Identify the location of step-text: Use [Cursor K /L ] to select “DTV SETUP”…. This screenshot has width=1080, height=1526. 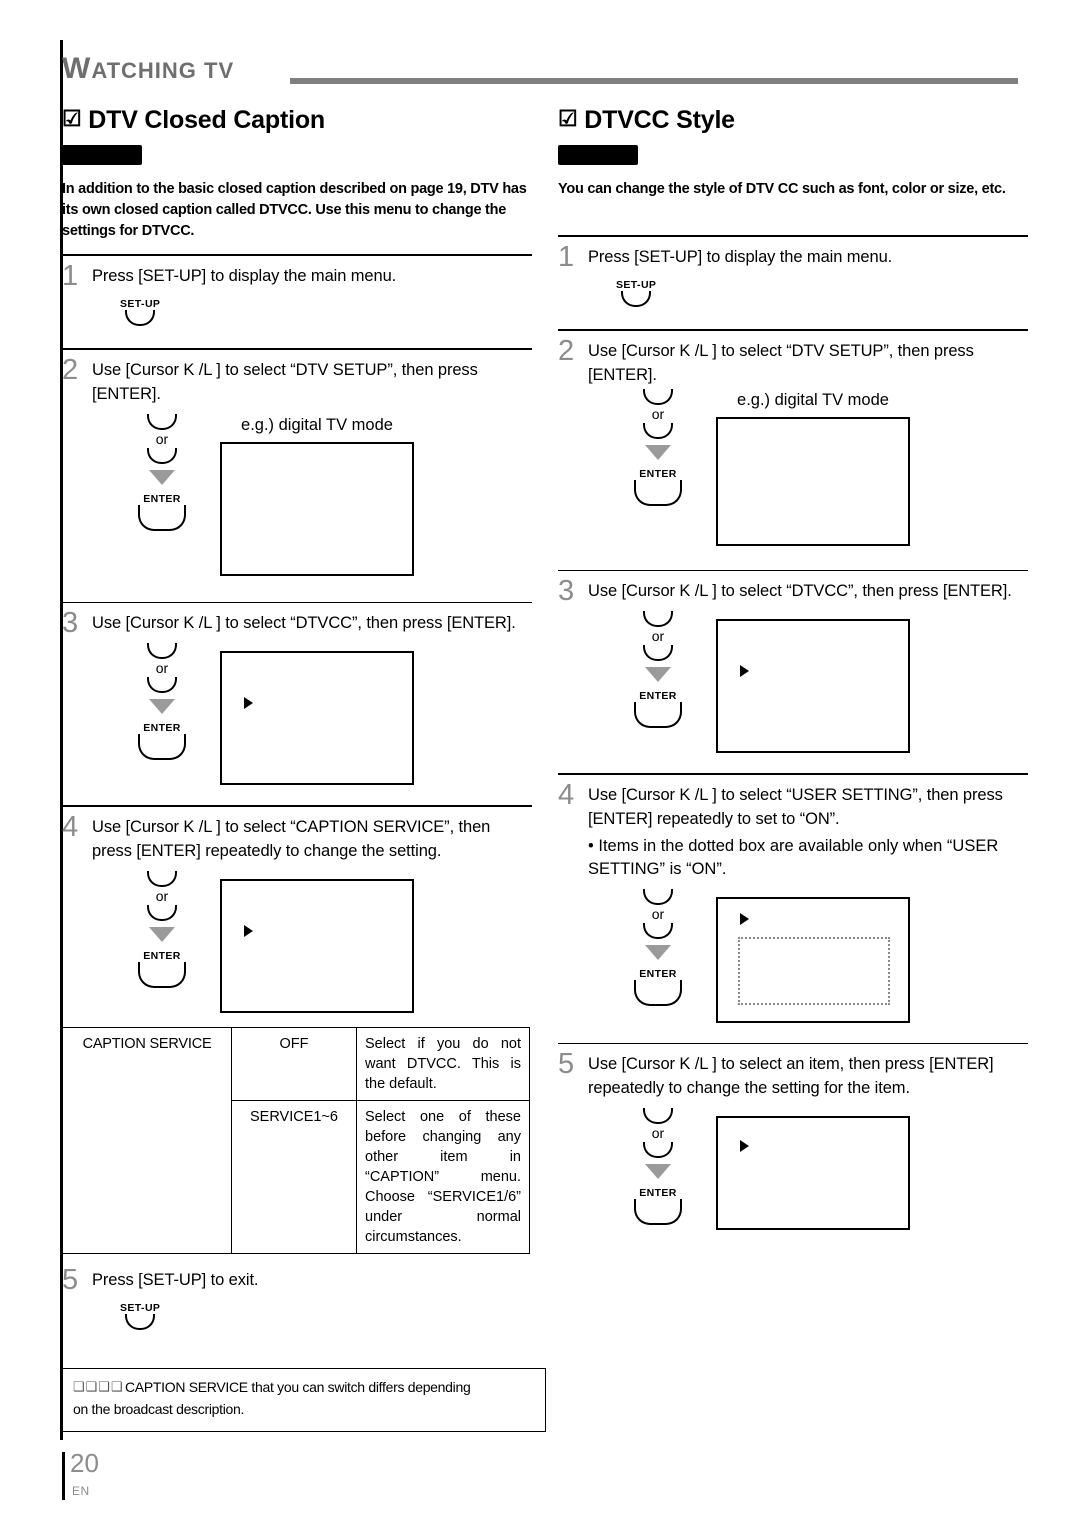
(781, 362).